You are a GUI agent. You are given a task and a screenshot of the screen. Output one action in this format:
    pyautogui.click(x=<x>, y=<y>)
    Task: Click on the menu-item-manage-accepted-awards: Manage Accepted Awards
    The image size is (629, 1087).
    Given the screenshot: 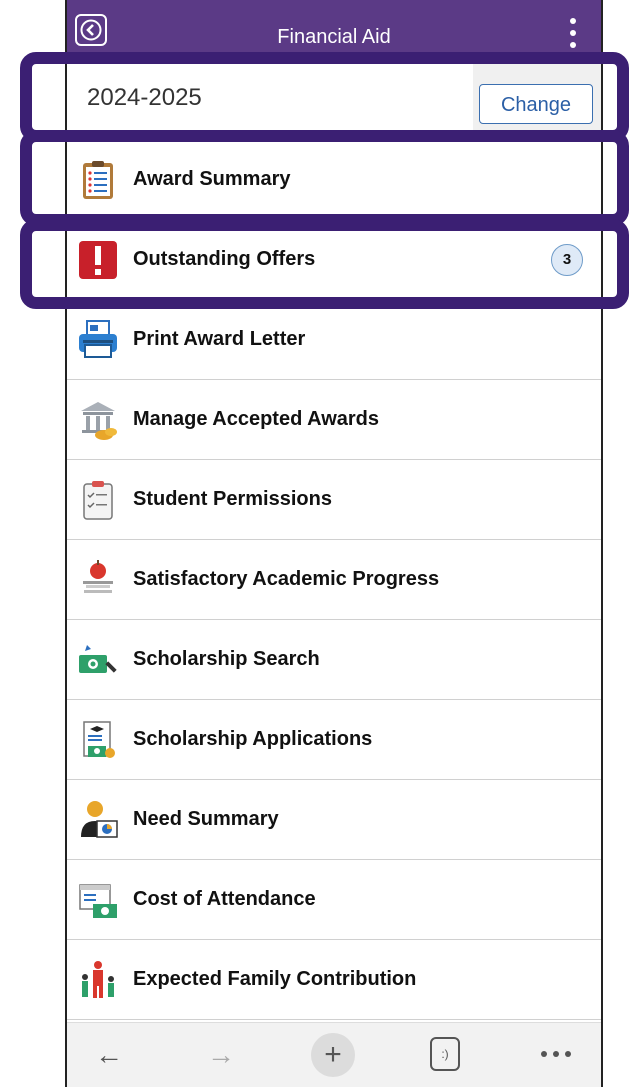 What is the action you would take?
    pyautogui.click(x=334, y=420)
    